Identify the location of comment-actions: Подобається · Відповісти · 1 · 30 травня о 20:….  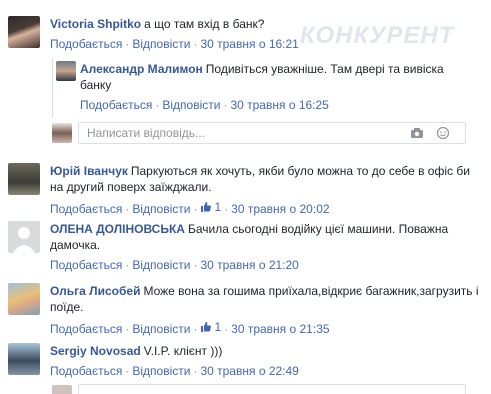
(190, 207).